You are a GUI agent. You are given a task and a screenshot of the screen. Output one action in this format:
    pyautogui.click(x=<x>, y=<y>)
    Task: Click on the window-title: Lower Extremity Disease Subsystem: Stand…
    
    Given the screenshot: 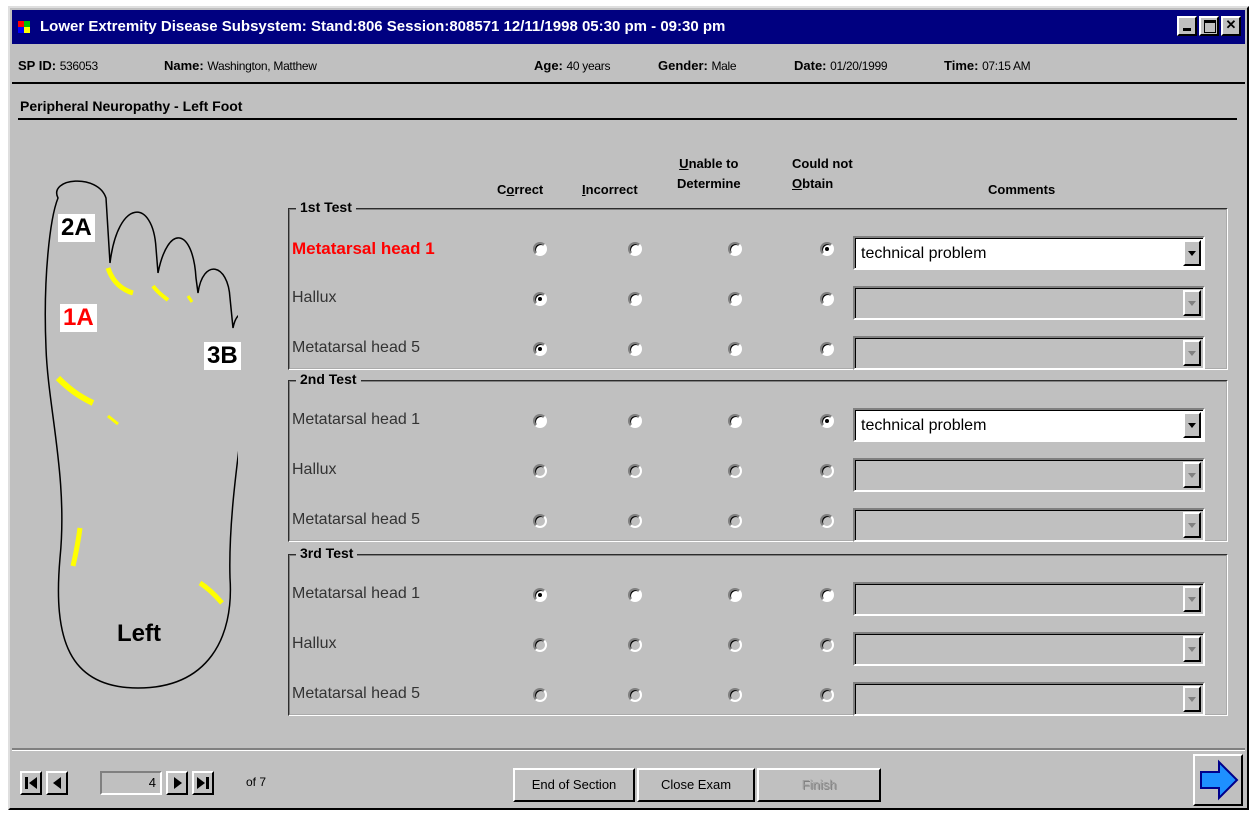 What is the action you would take?
    pyautogui.click(x=383, y=26)
    